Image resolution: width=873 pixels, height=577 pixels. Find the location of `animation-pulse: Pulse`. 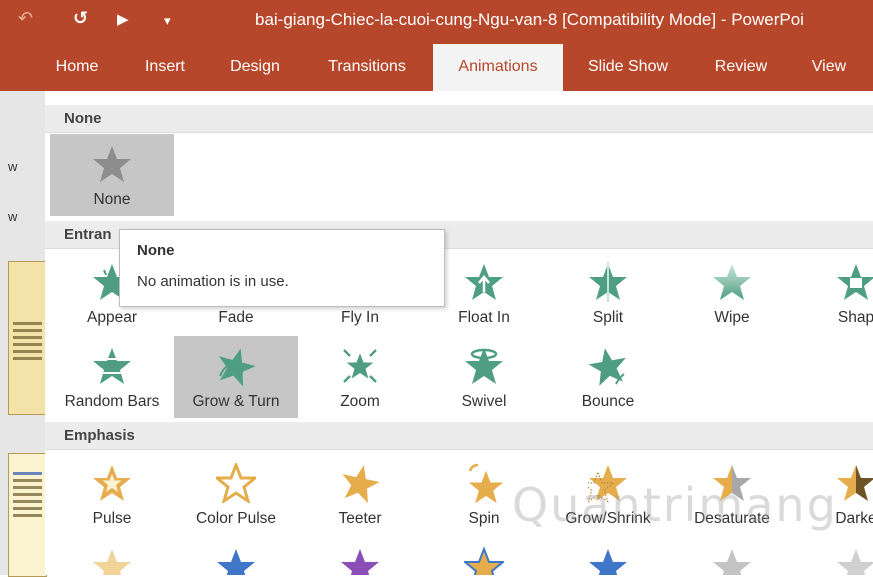

animation-pulse: Pulse is located at coordinates (112, 494).